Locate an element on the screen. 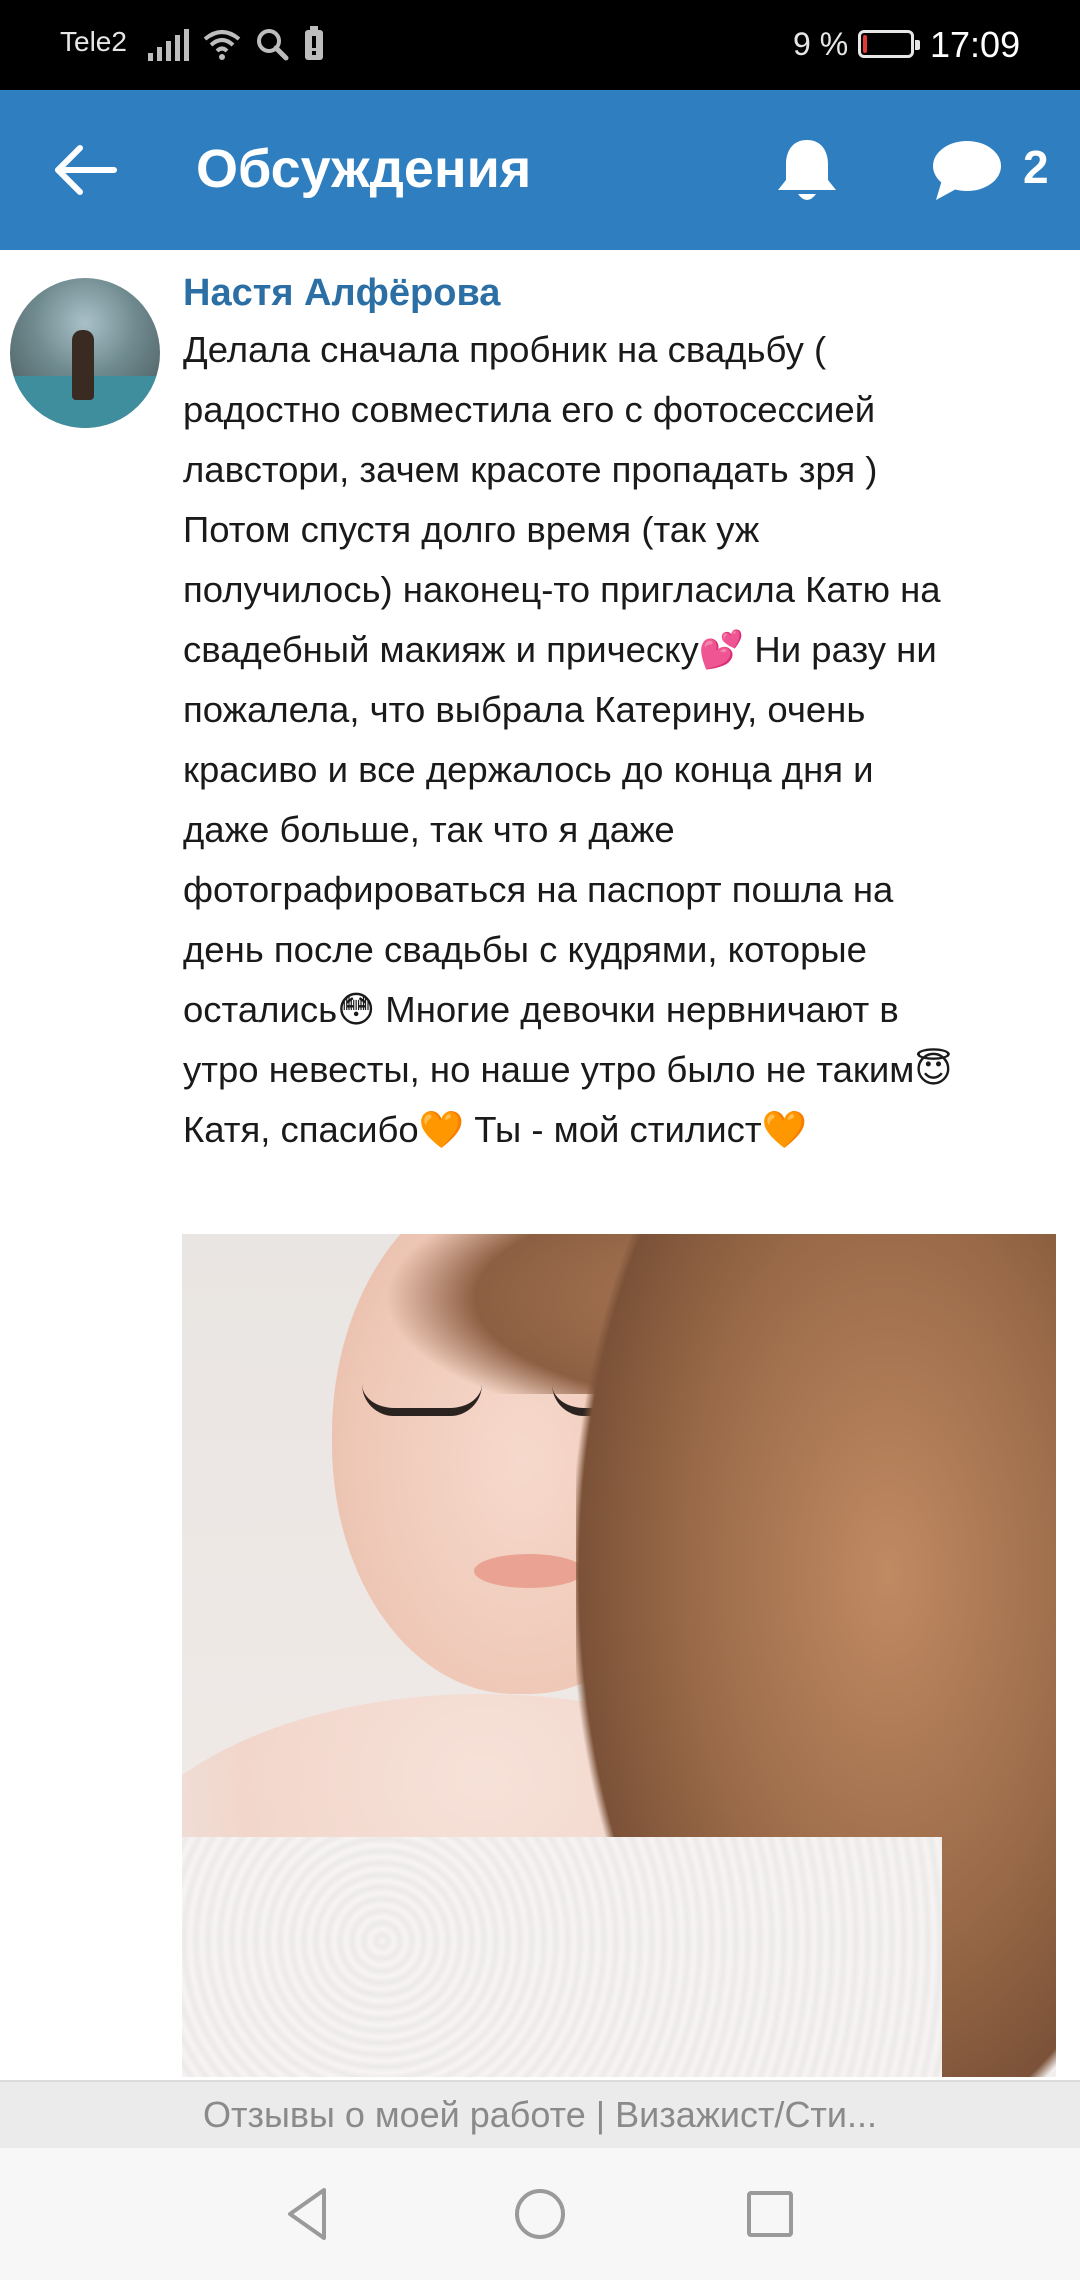  messages-count-badge: 2 is located at coordinates (1036, 167).